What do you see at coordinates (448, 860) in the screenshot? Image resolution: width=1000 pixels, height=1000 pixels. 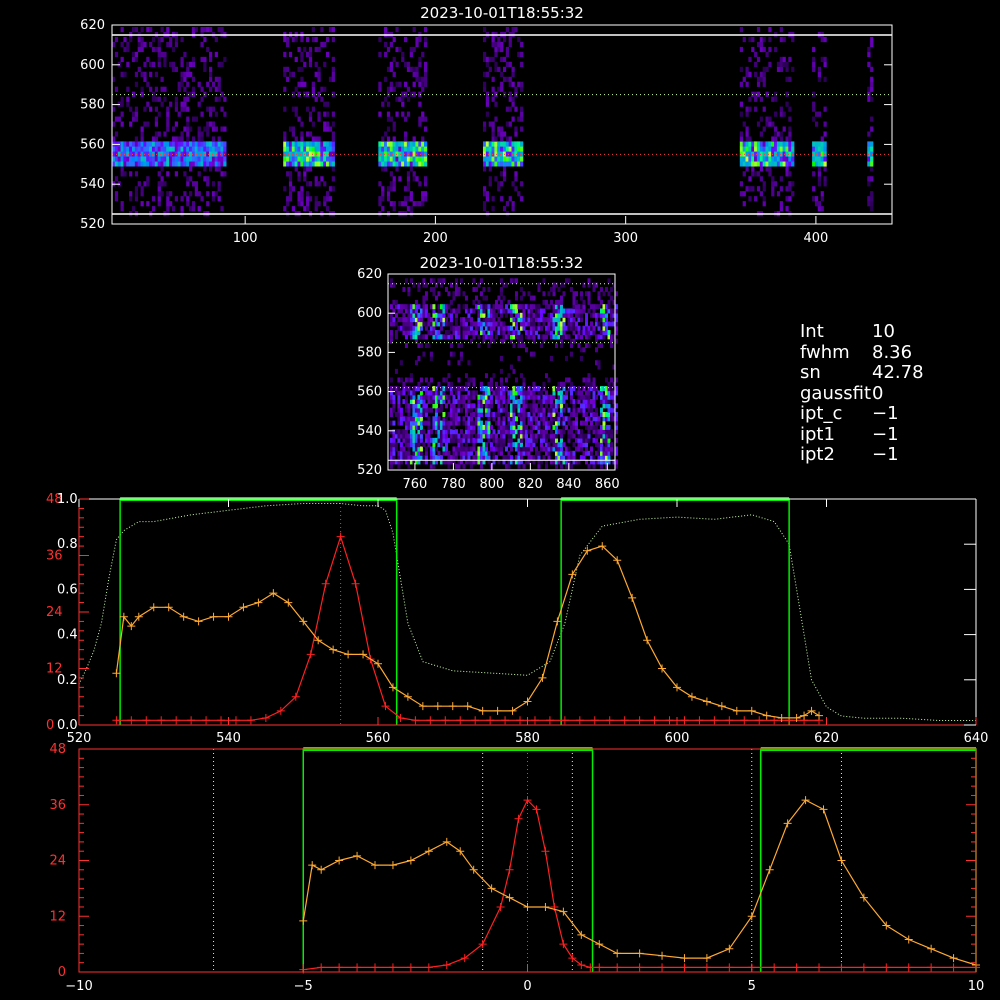 I see `filter-window` at bounding box center [448, 860].